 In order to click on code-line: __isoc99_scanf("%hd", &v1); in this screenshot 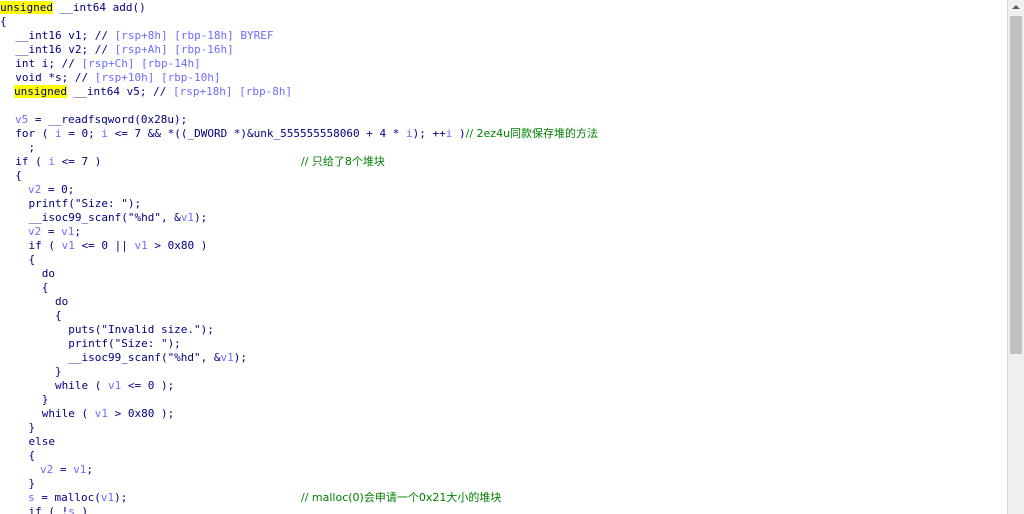, I will do `click(124, 358)`.